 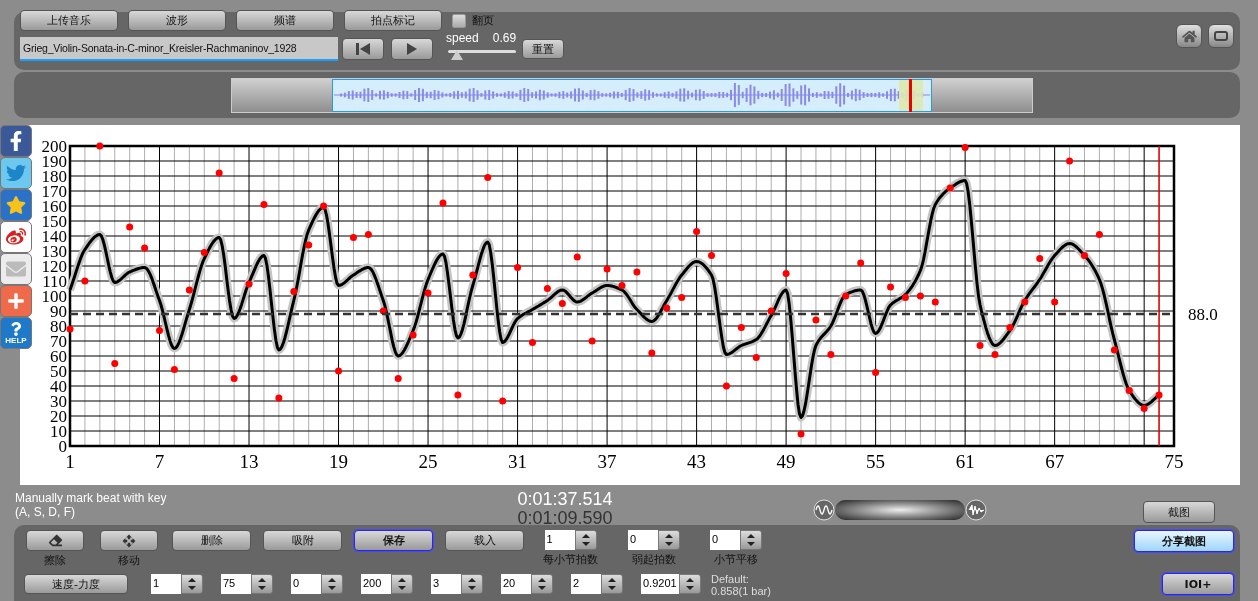 What do you see at coordinates (302, 540) in the screenshot?
I see `action-button: 吸附` at bounding box center [302, 540].